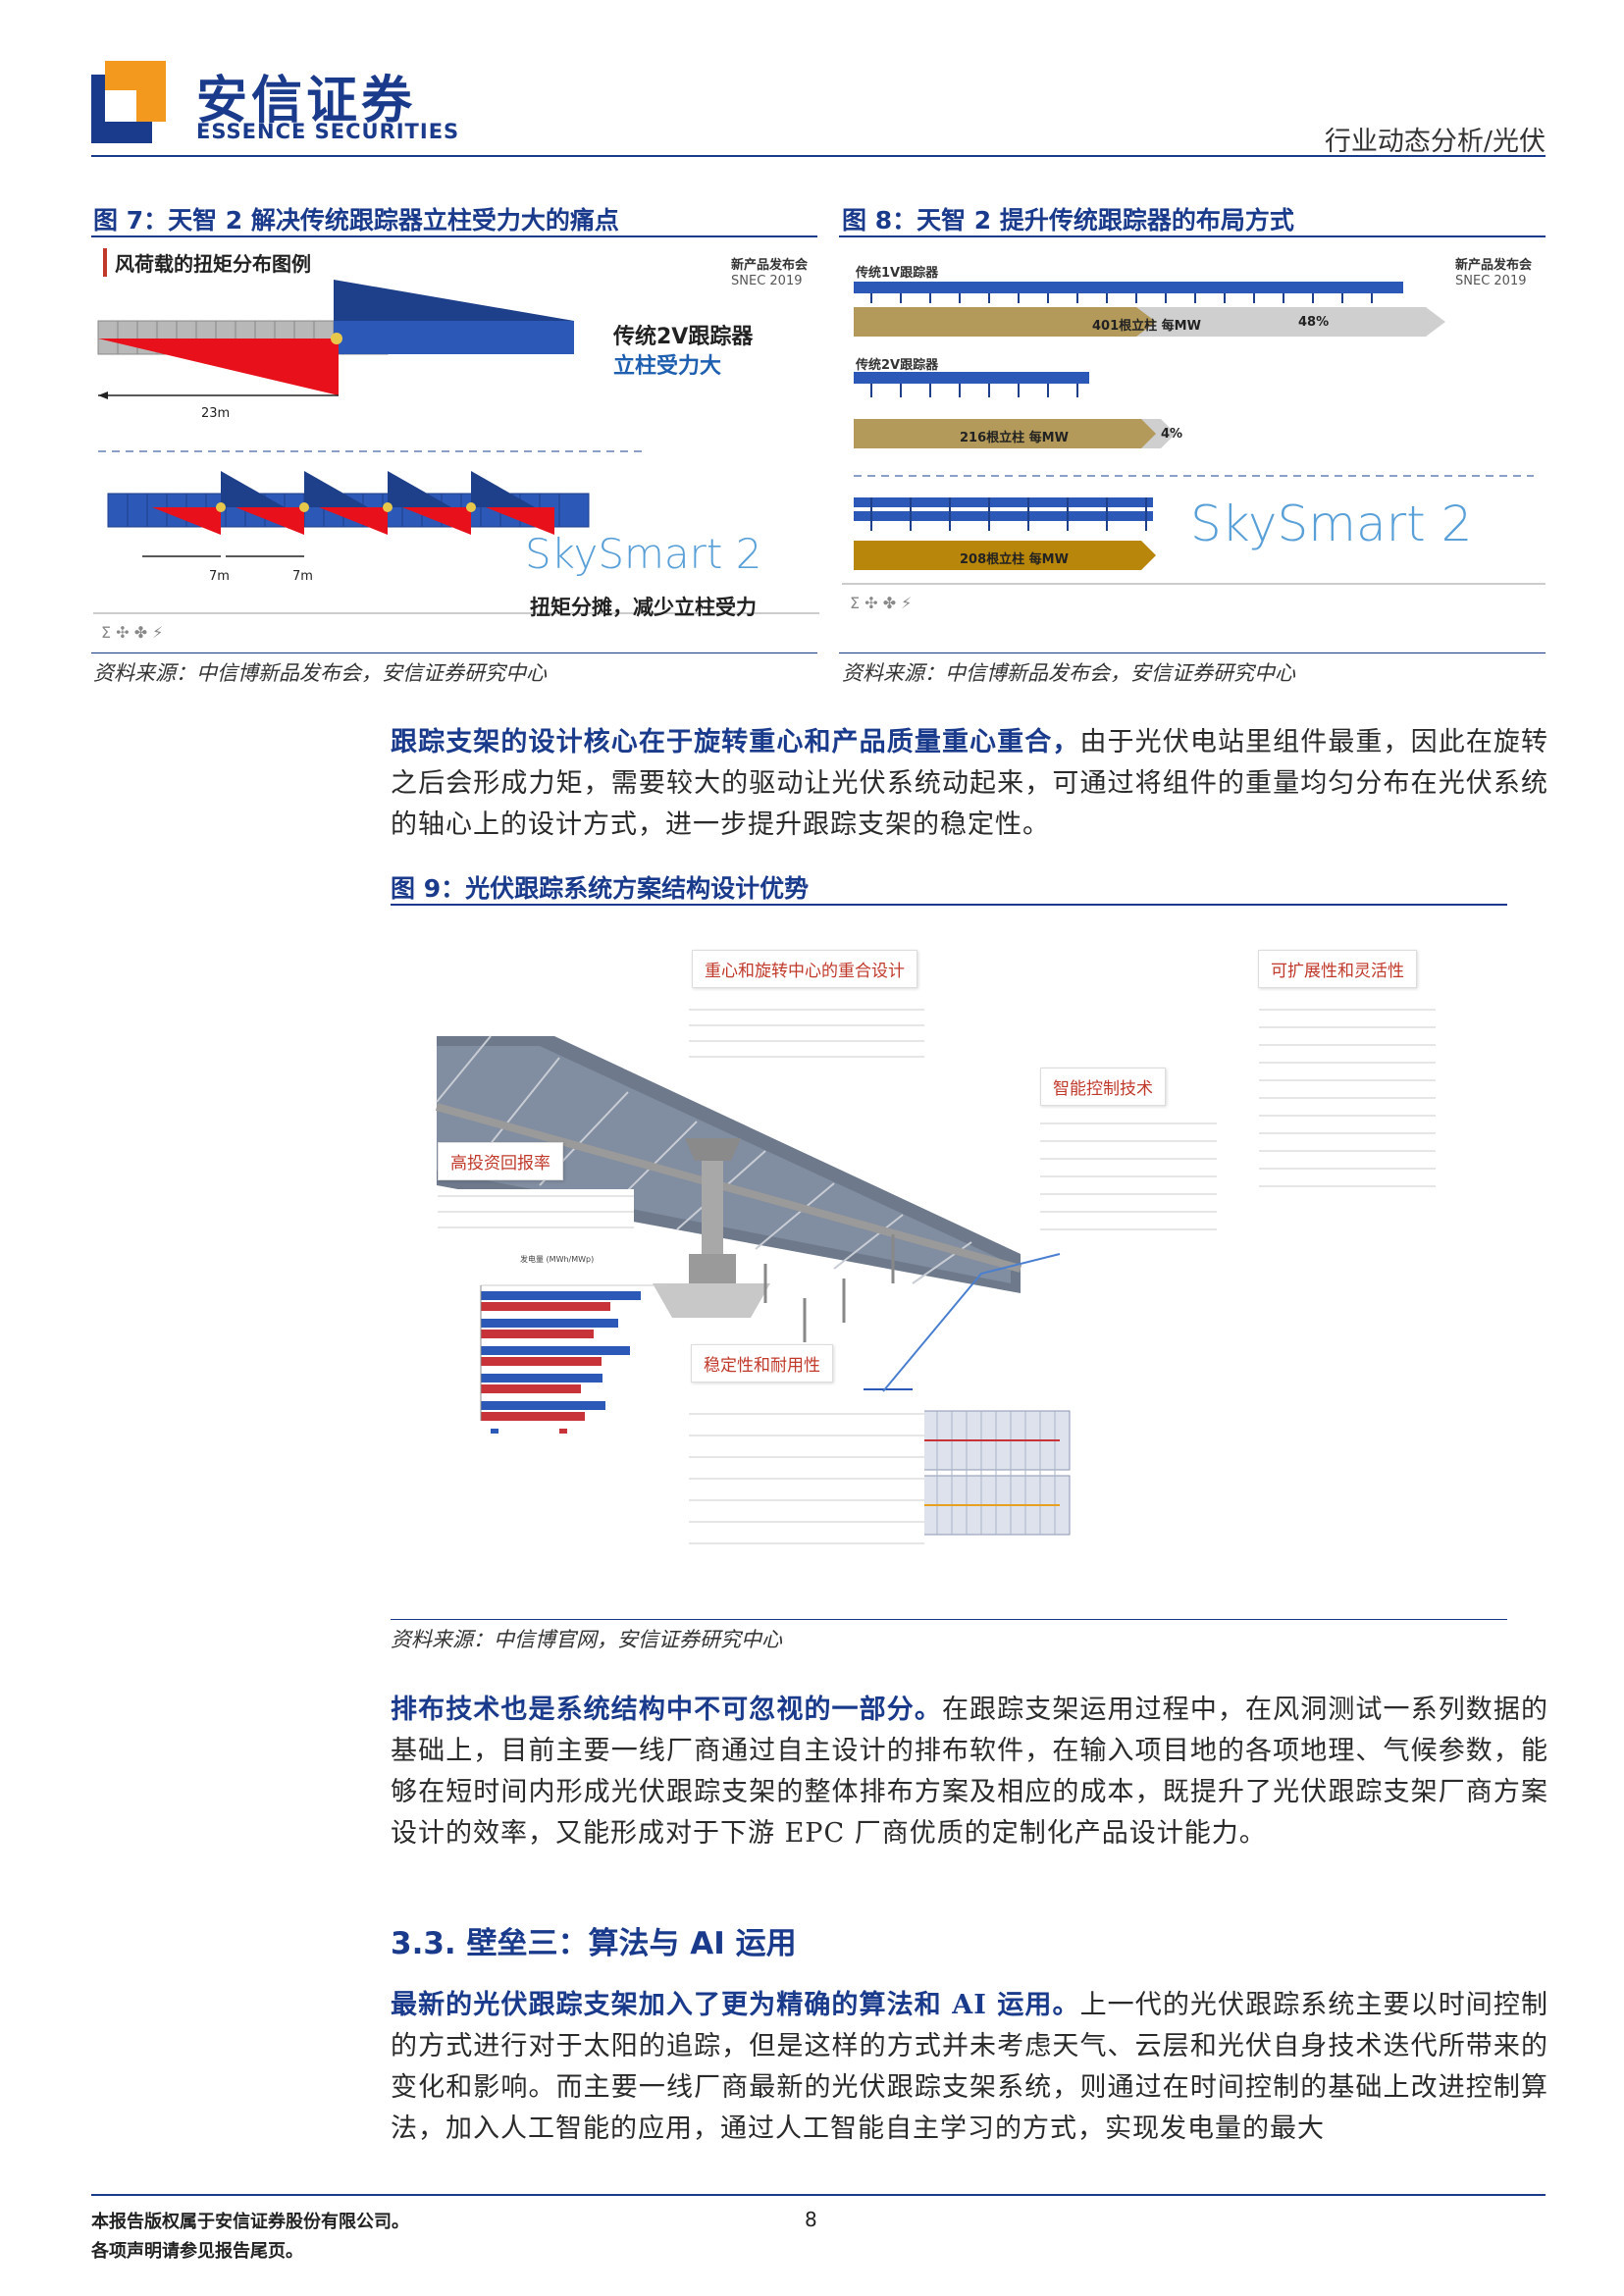 Image resolution: width=1624 pixels, height=2296 pixels. Describe the element at coordinates (328, 131) in the screenshot. I see `company-logo-english: ESSENCE SECURITIES` at that location.